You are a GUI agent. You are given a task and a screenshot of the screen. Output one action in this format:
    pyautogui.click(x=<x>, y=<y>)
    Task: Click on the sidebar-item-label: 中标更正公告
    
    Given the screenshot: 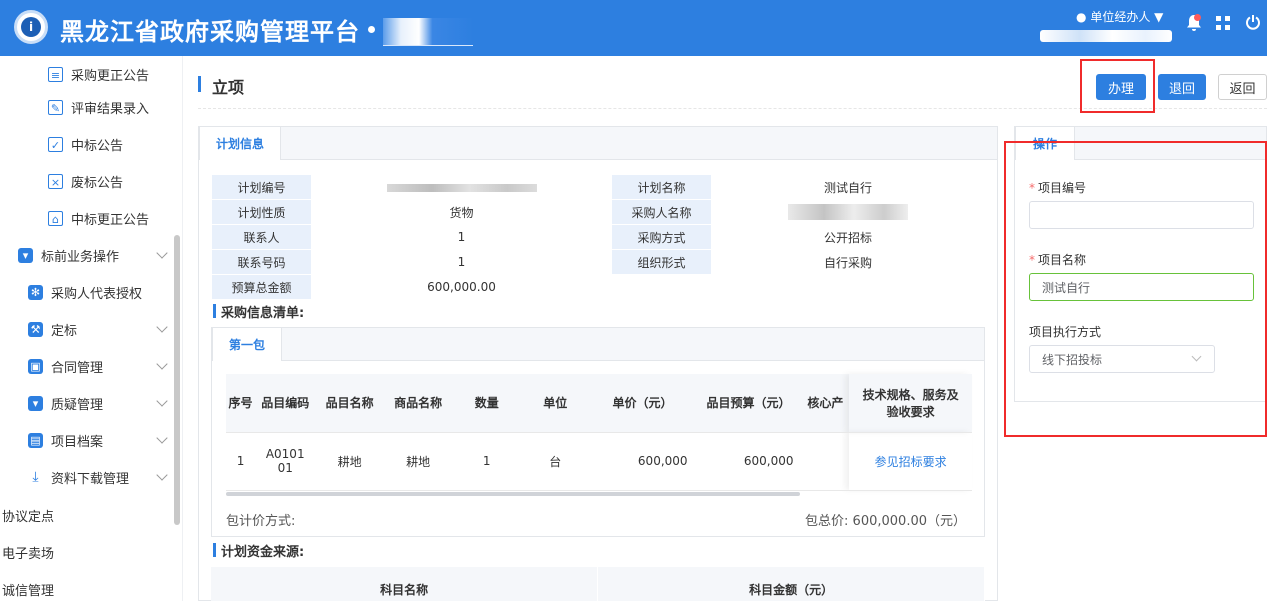 What is the action you would take?
    pyautogui.click(x=110, y=220)
    